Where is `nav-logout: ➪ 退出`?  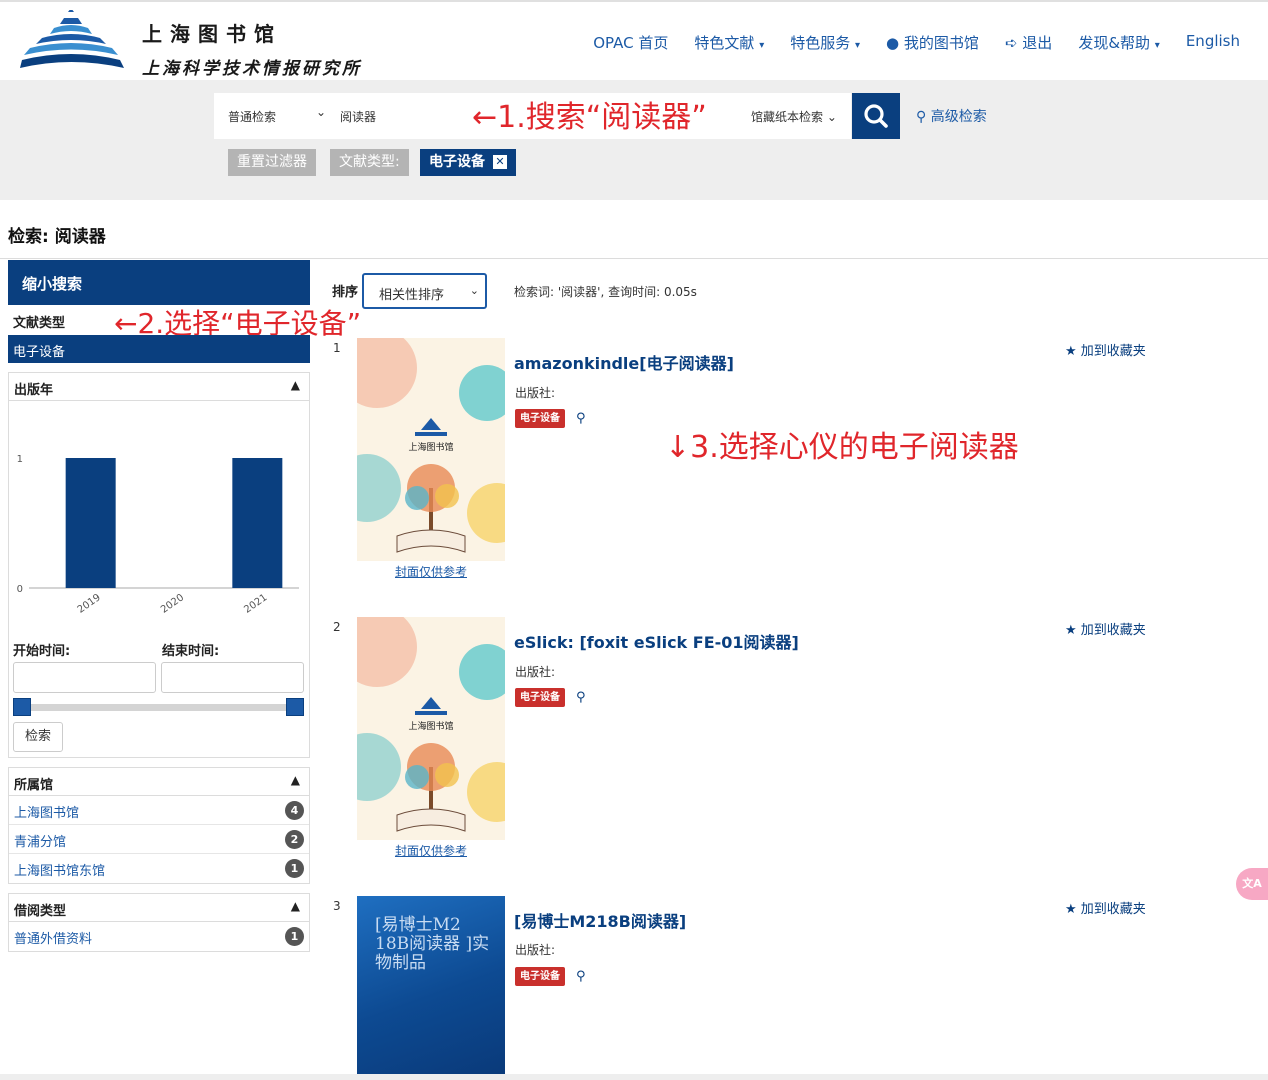 nav-logout: ➪ 退出 is located at coordinates (1028, 42).